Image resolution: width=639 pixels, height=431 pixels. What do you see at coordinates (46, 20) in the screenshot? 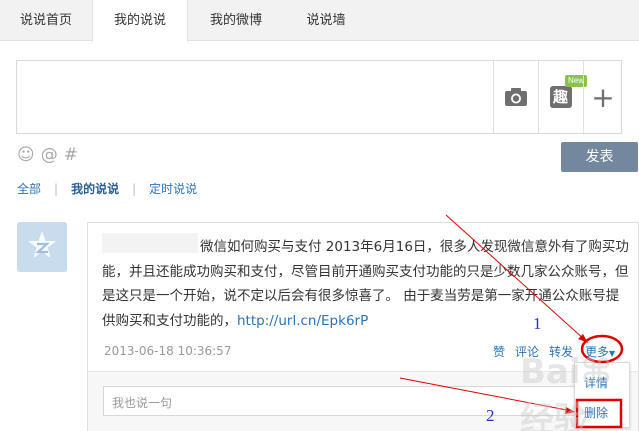
I see `tab-shuoshuo-home: 说说首页` at bounding box center [46, 20].